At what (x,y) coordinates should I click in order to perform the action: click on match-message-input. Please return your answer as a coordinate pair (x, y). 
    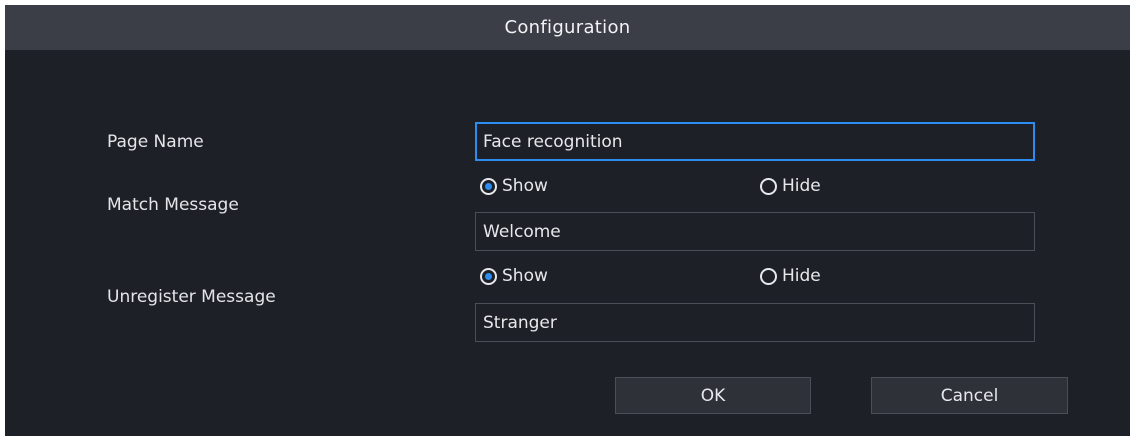
    Looking at the image, I should click on (758, 231).